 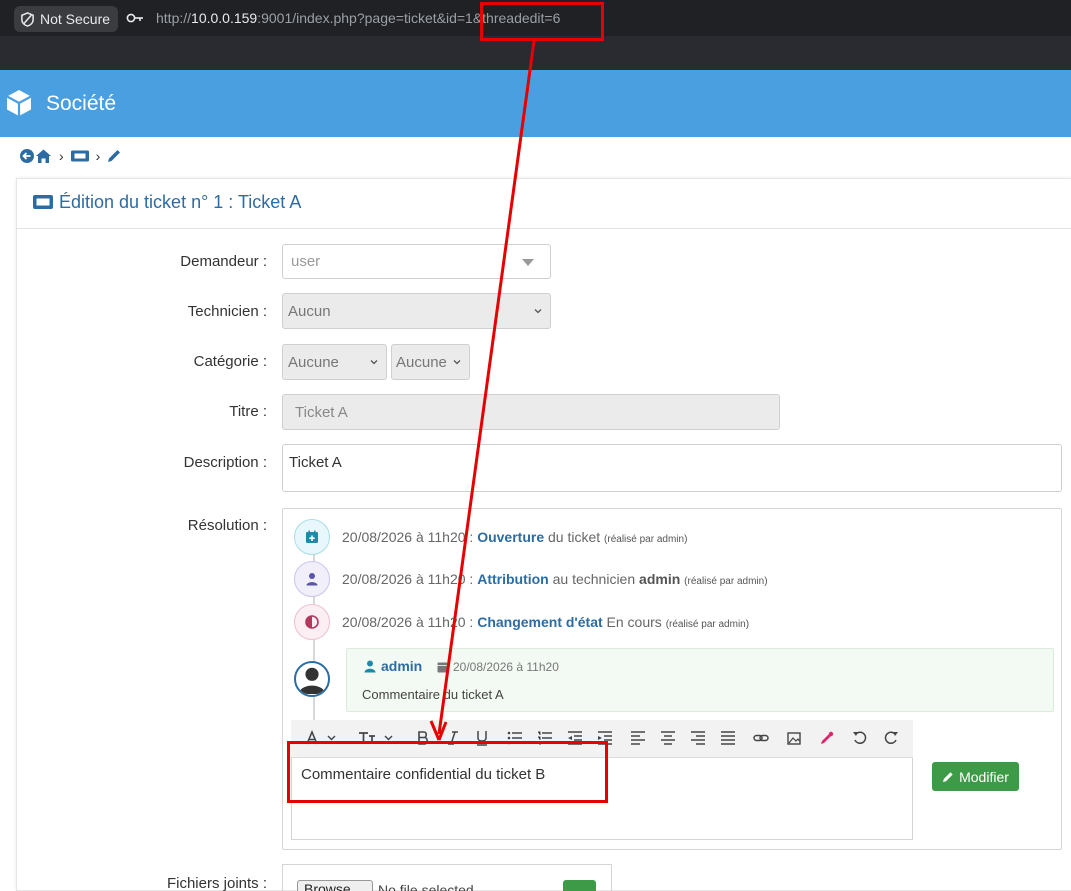 I want to click on cube-logo-icon, so click(x=19, y=103).